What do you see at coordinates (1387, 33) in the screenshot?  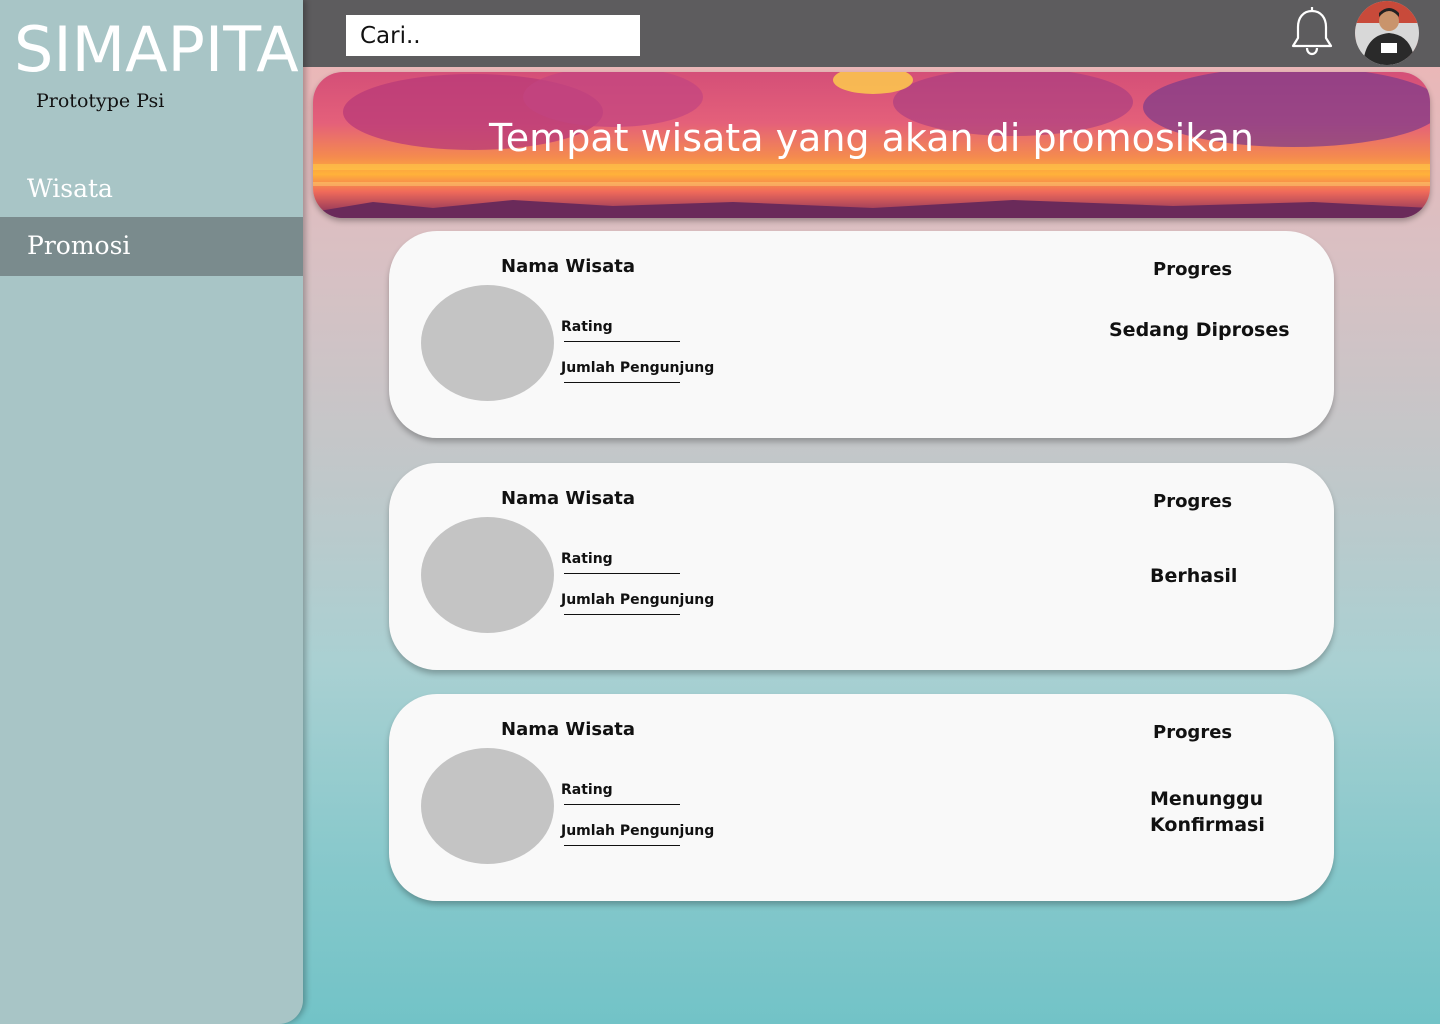 I see `user-avatar` at bounding box center [1387, 33].